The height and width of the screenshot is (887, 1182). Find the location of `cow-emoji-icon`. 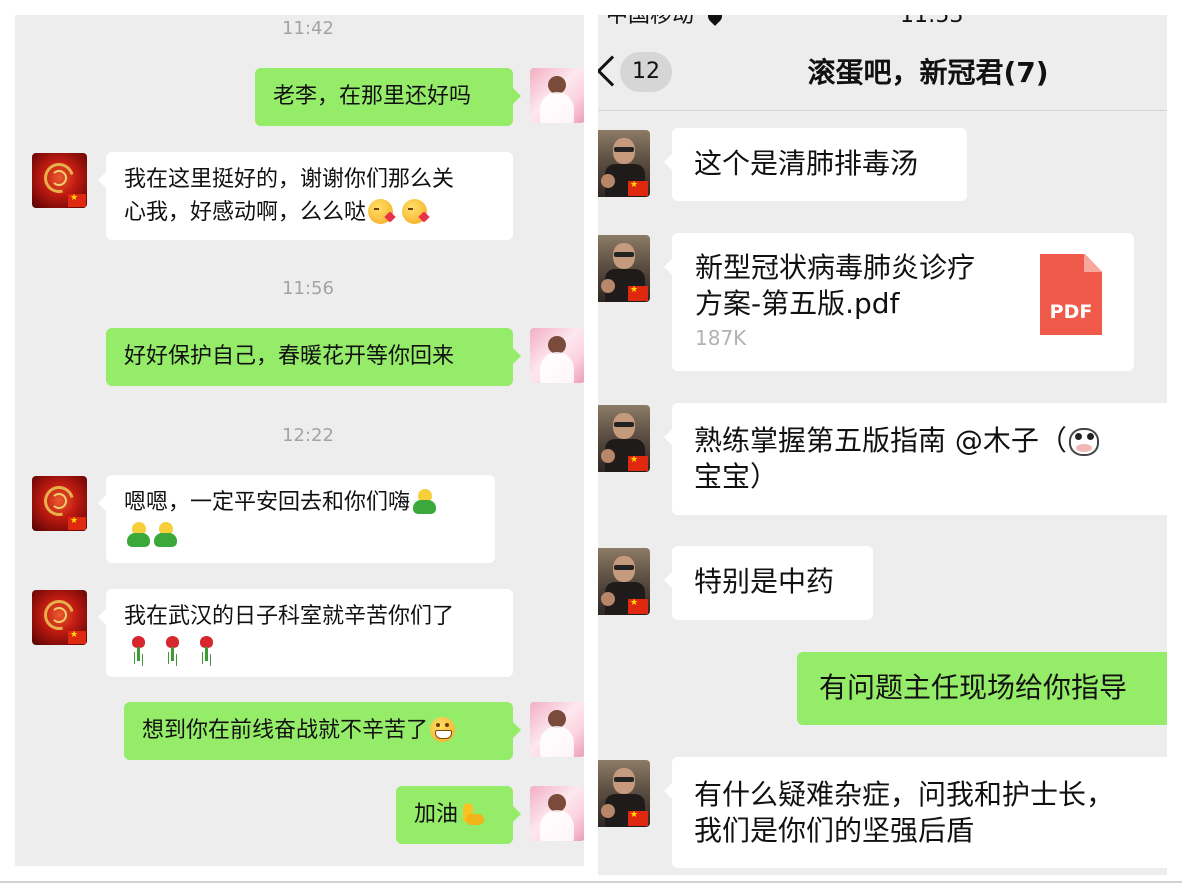

cow-emoji-icon is located at coordinates (1083, 442).